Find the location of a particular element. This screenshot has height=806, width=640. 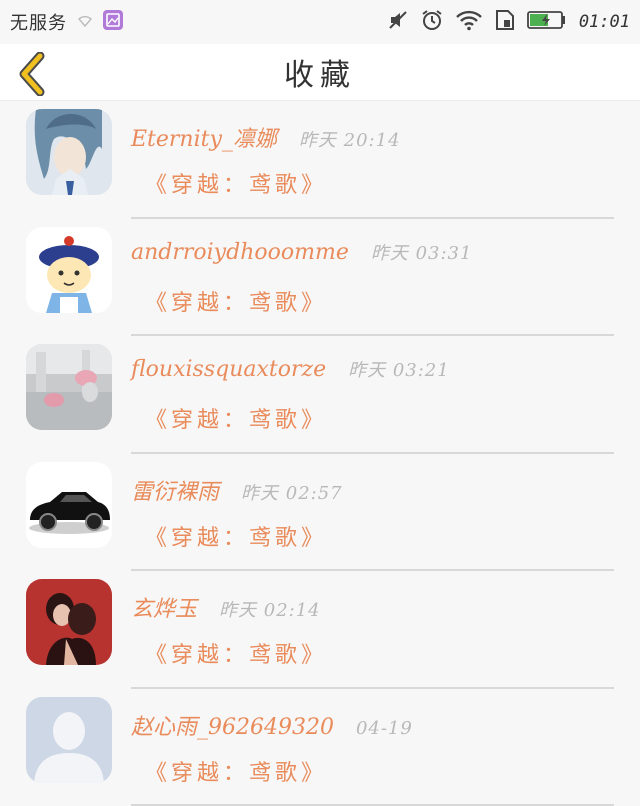

pink-toy-avatar is located at coordinates (69, 387).